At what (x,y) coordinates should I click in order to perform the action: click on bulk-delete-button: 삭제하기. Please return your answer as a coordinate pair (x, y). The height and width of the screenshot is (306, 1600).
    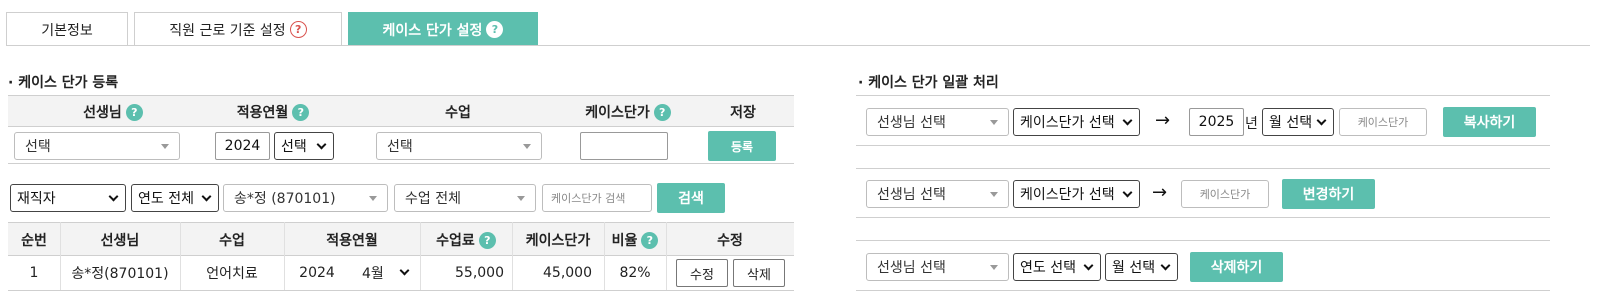
    Looking at the image, I should click on (1236, 267).